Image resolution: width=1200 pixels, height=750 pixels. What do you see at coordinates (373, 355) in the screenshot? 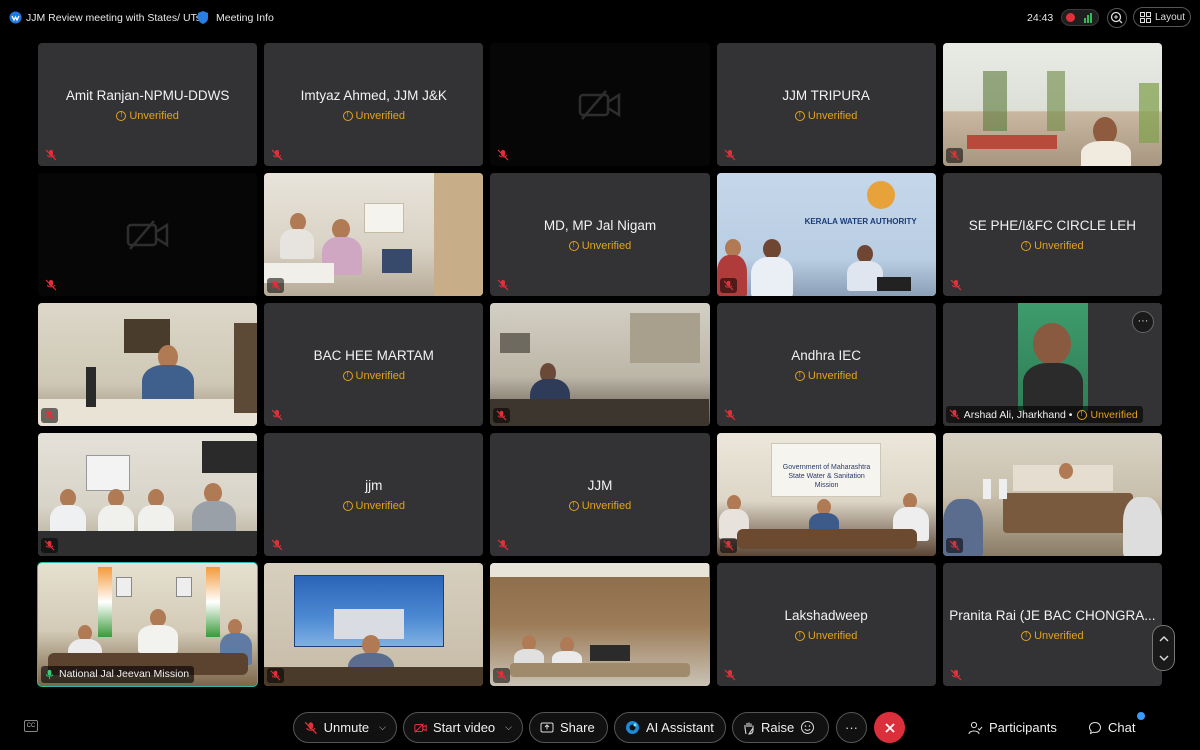
I see `participant-name: BAC HEE MARTAM` at bounding box center [373, 355].